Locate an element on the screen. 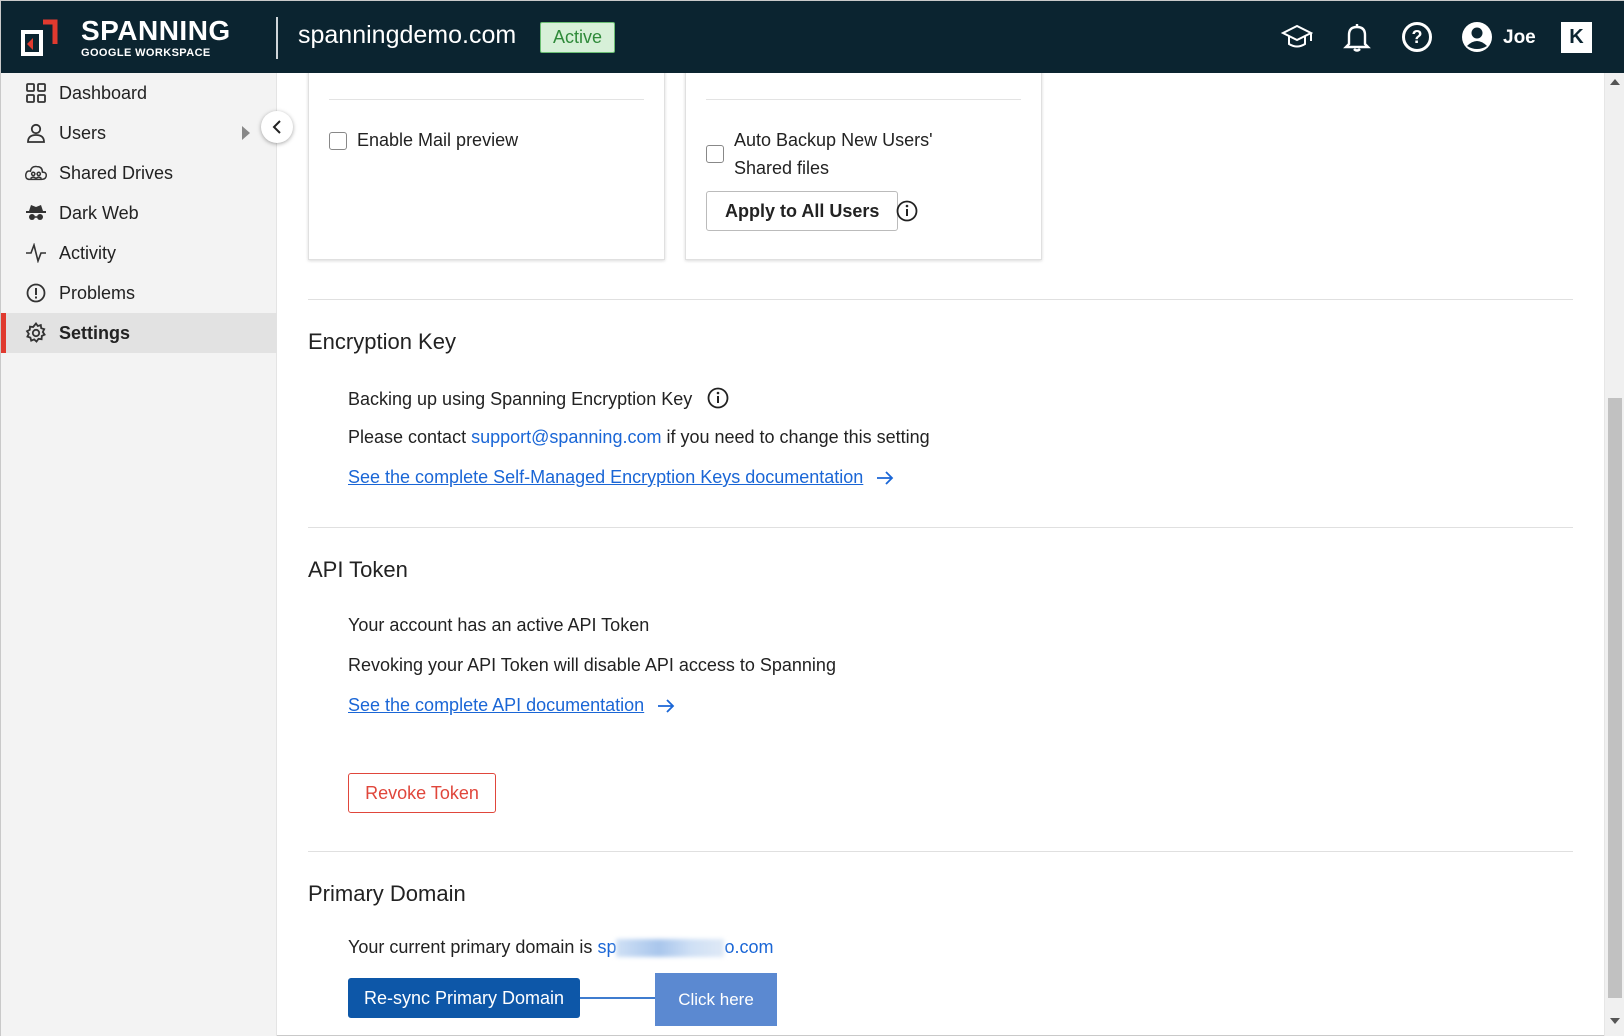 The height and width of the screenshot is (1036, 1624). sidebar-item-dark-web: Dark Web is located at coordinates (139, 213).